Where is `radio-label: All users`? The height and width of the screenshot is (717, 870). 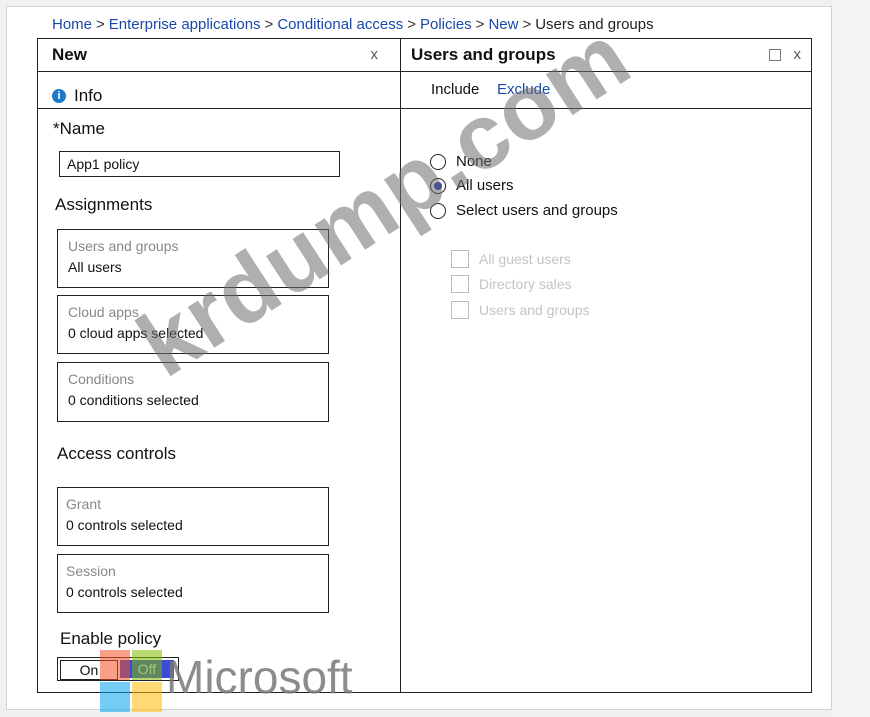
radio-label: All users is located at coordinates (485, 185).